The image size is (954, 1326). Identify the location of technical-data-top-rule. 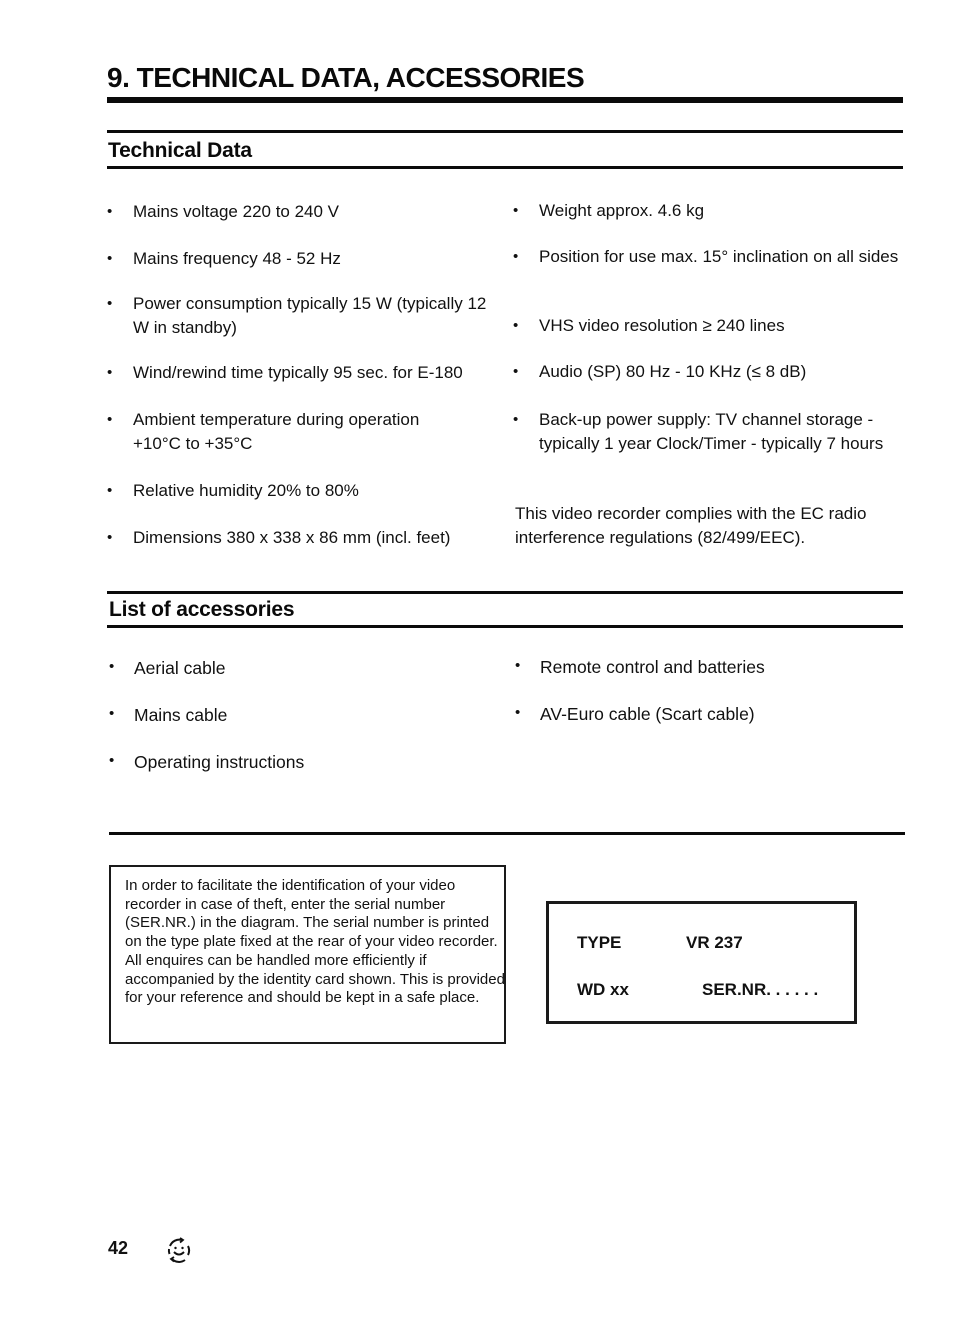
(505, 131).